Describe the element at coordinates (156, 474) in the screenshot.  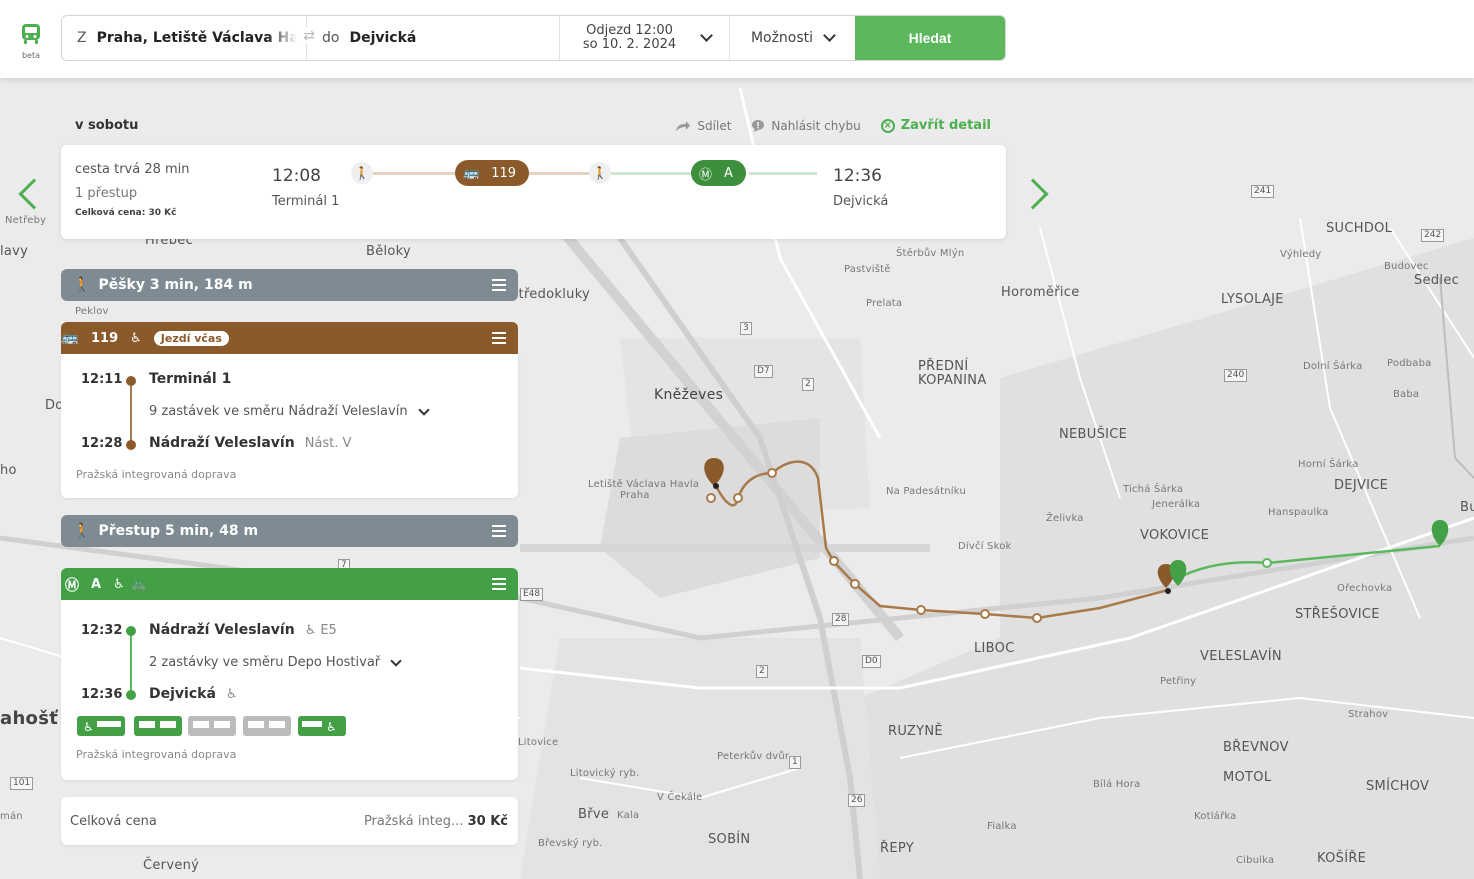
I see `bus-operator: Pražská integrovaná doprava` at that location.